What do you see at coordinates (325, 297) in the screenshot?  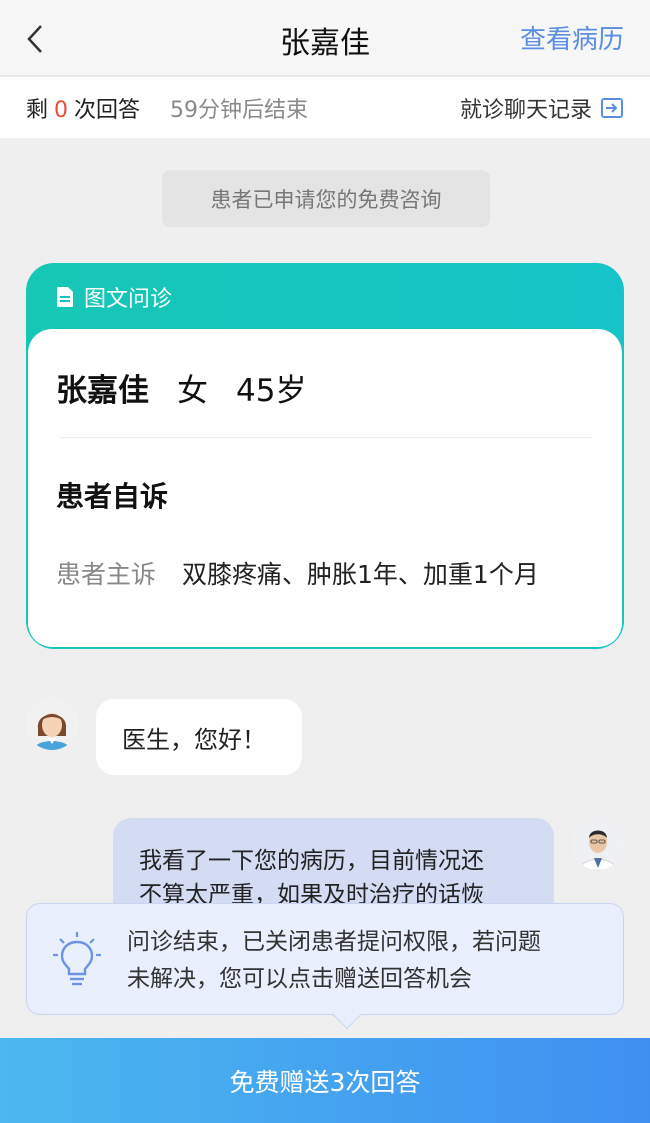 I see `card-header: 图文问诊` at bounding box center [325, 297].